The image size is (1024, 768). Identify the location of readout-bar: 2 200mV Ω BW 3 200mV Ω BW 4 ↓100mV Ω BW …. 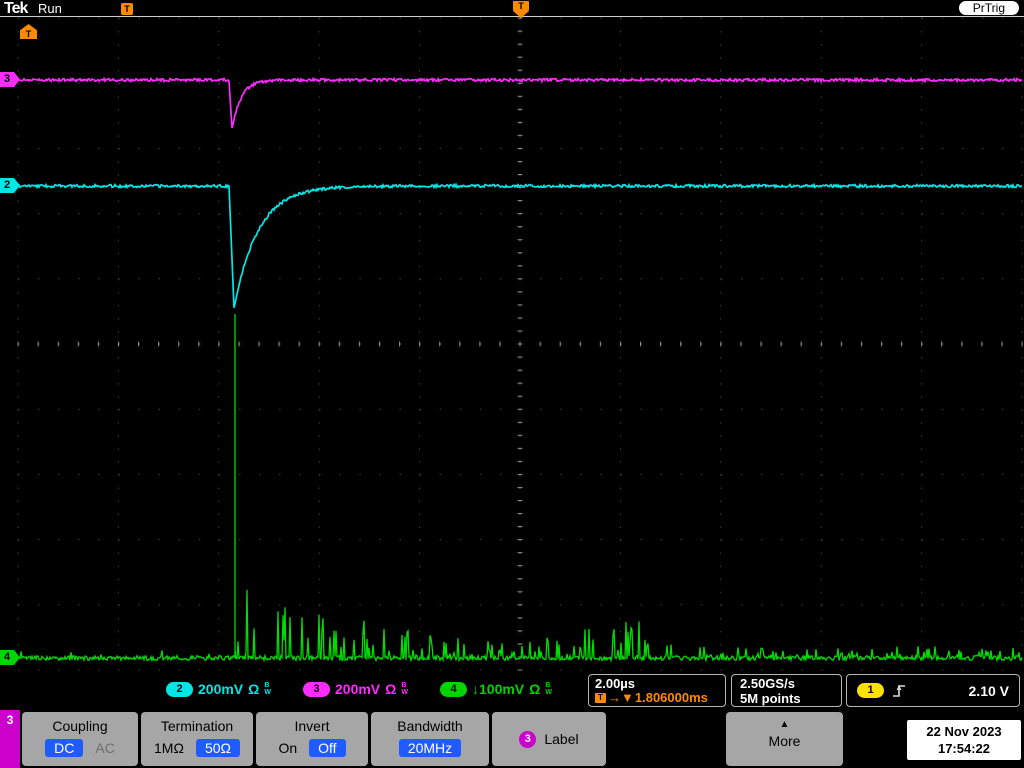
(512, 691).